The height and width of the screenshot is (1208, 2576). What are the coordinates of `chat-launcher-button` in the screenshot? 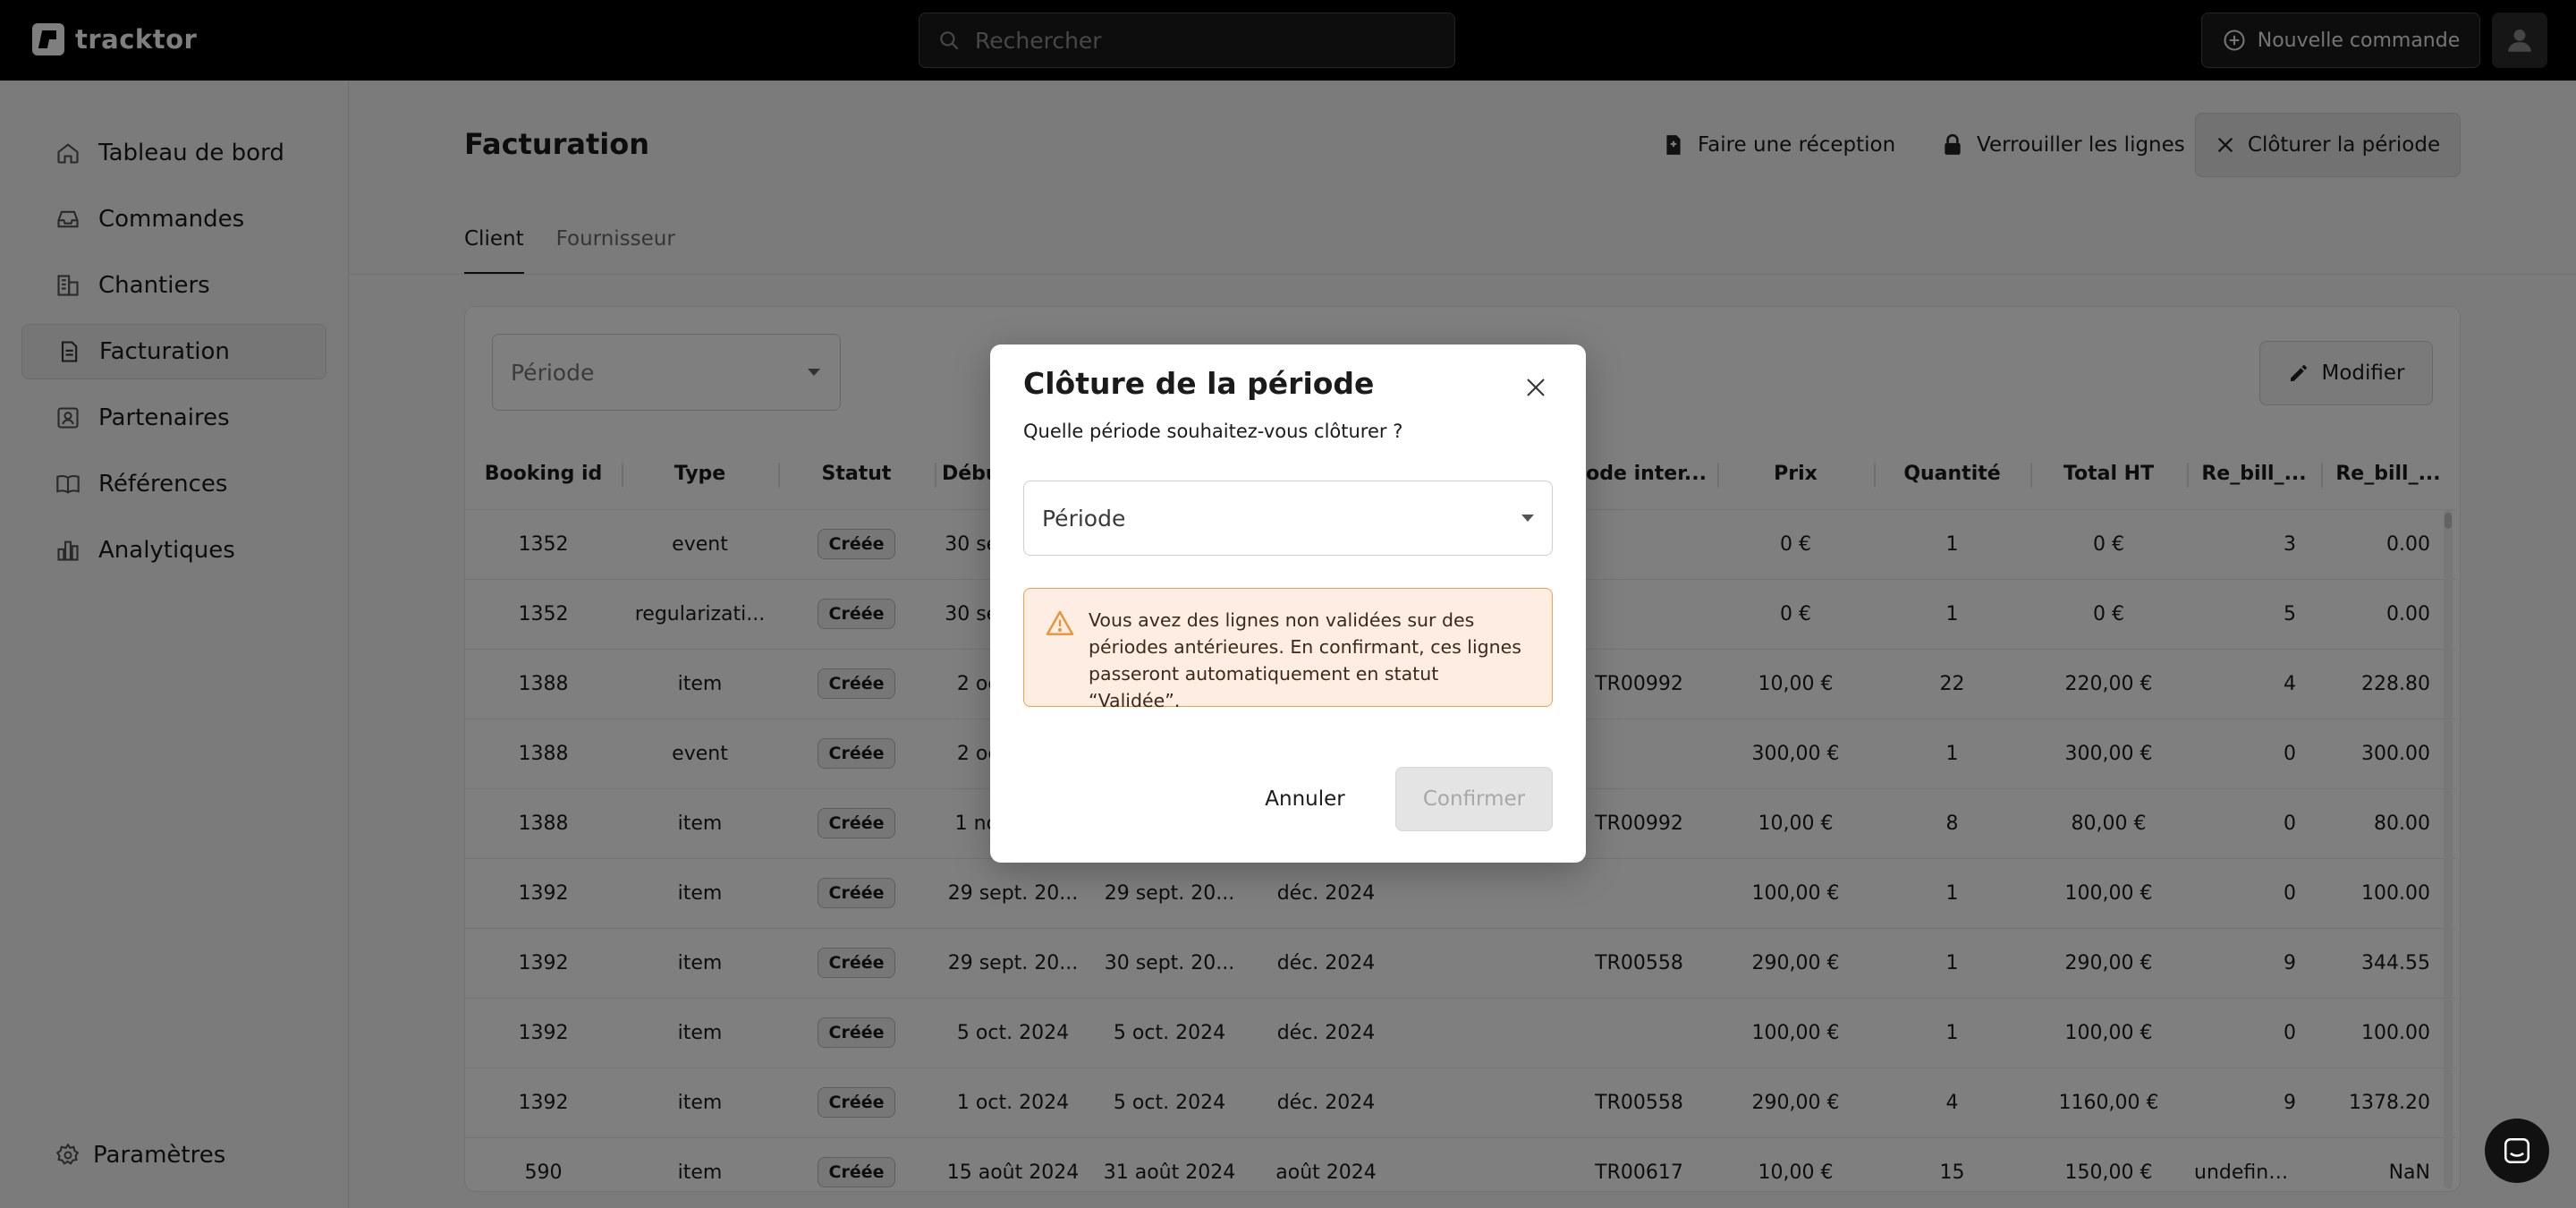 It's located at (2517, 1151).